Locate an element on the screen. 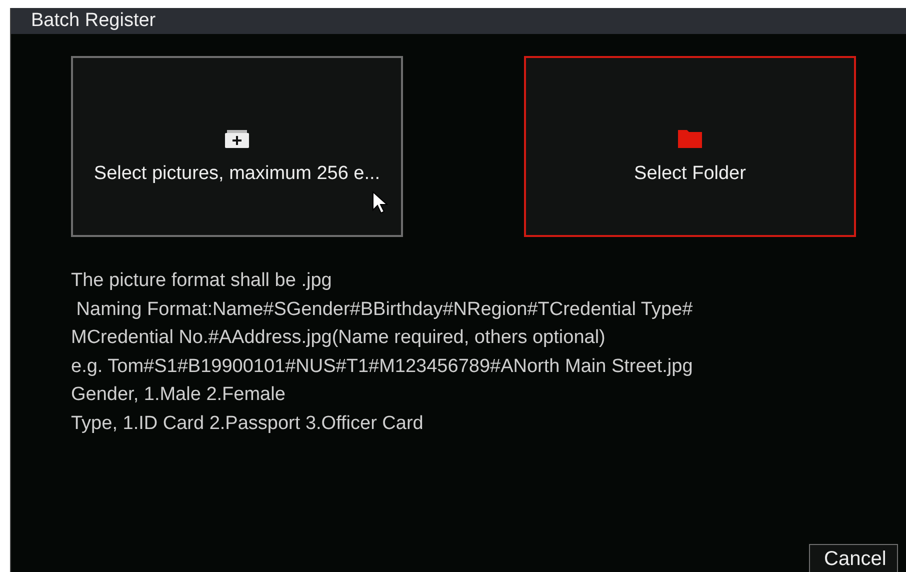 The image size is (906, 572). instruction-text: Gender, 1.Male 2.Female is located at coordinates (178, 395).